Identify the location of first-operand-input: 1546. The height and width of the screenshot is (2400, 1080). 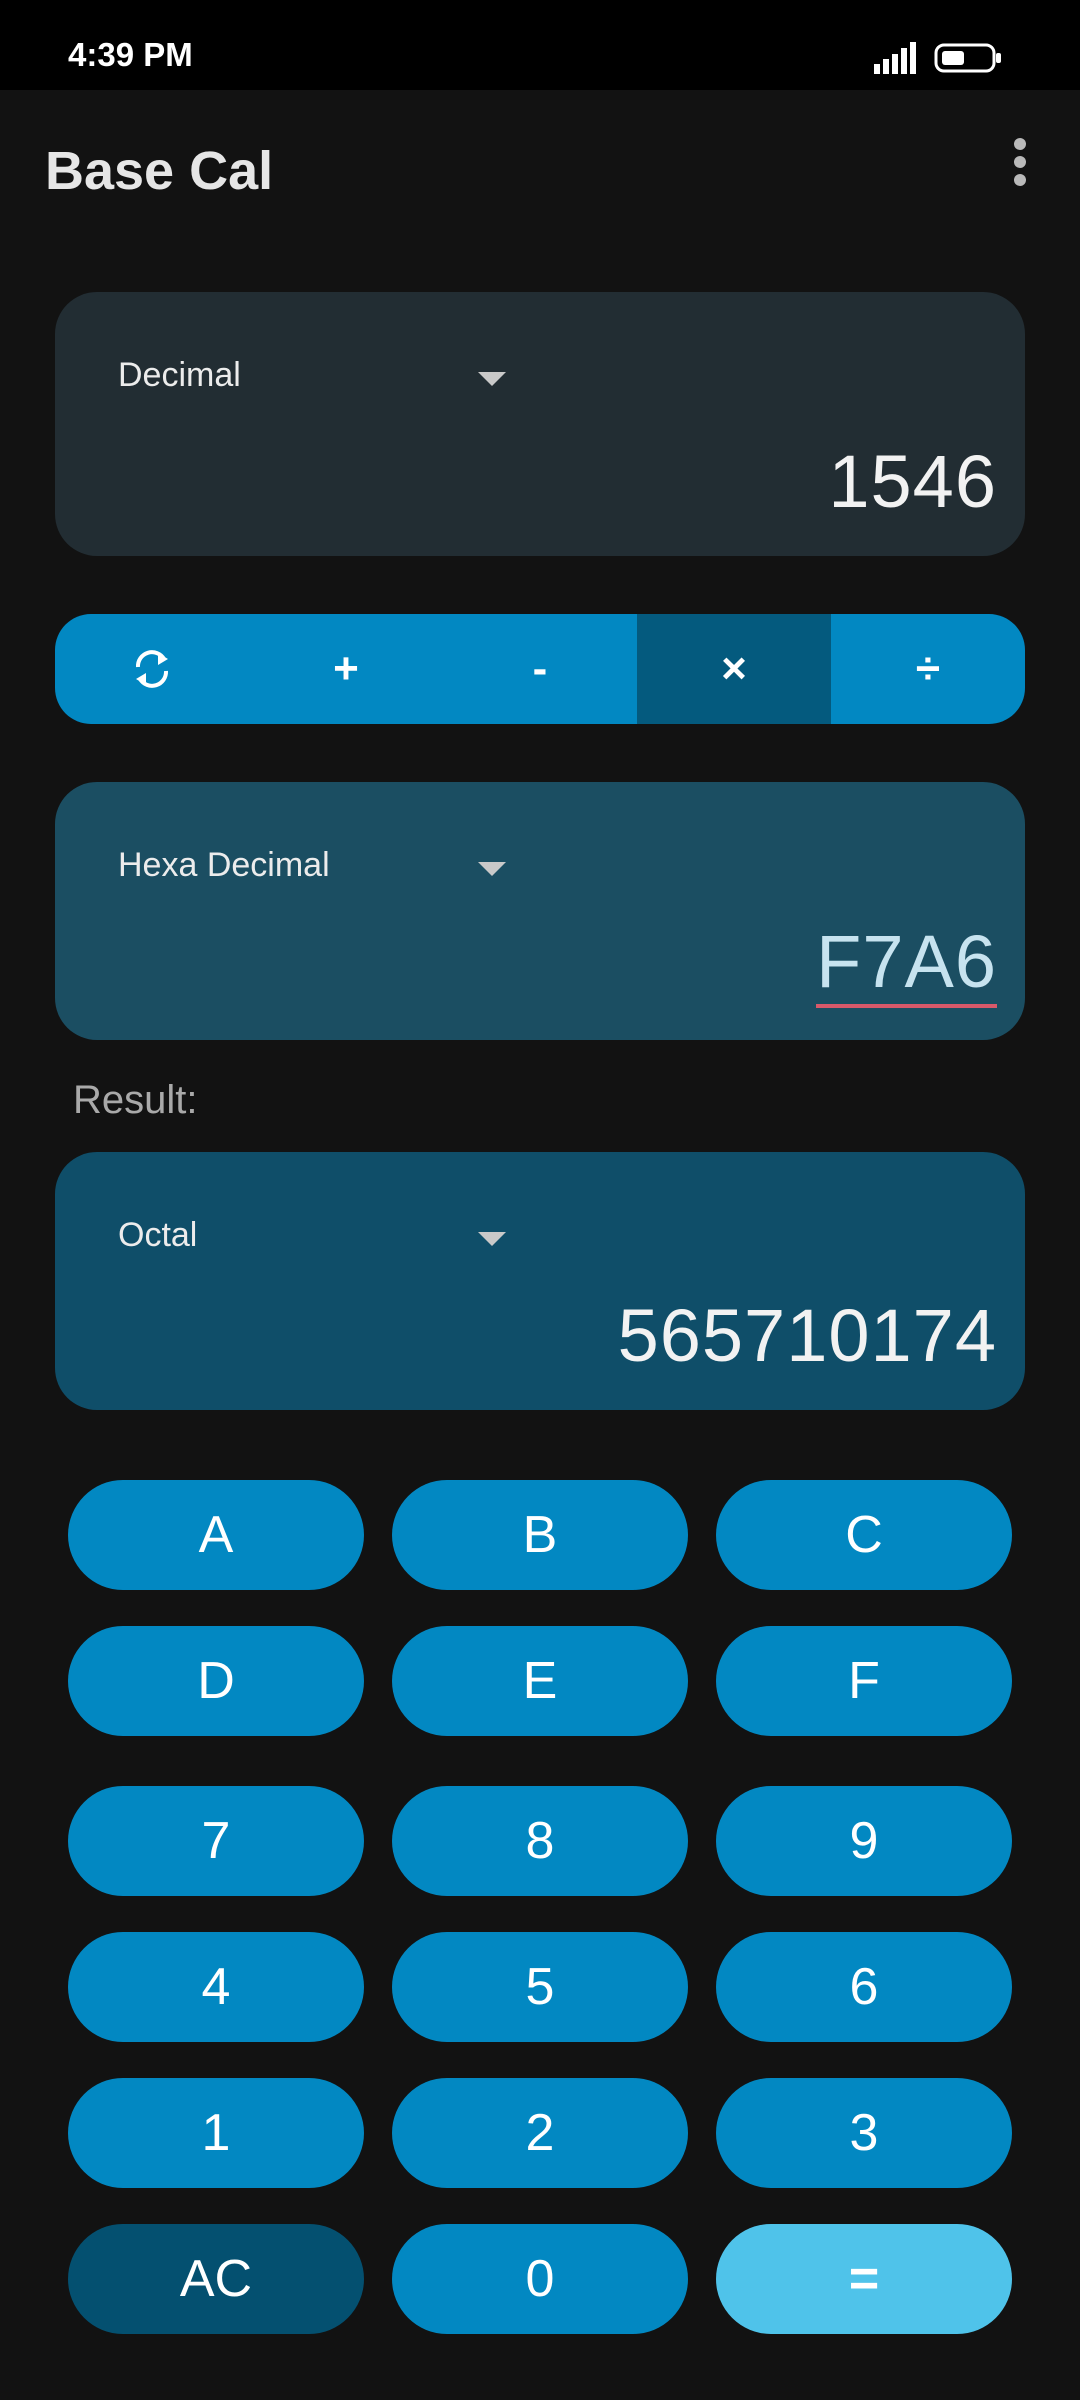
(912, 481).